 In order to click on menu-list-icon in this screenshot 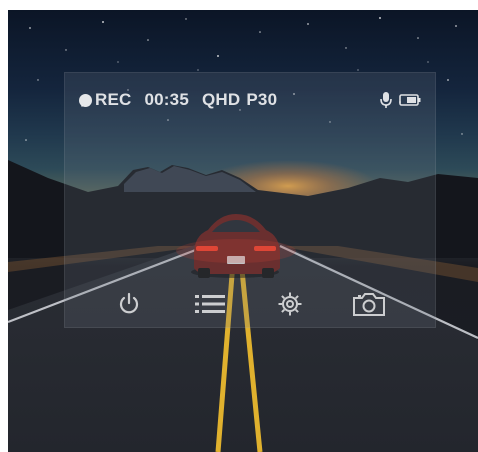, I will do `click(210, 304)`.